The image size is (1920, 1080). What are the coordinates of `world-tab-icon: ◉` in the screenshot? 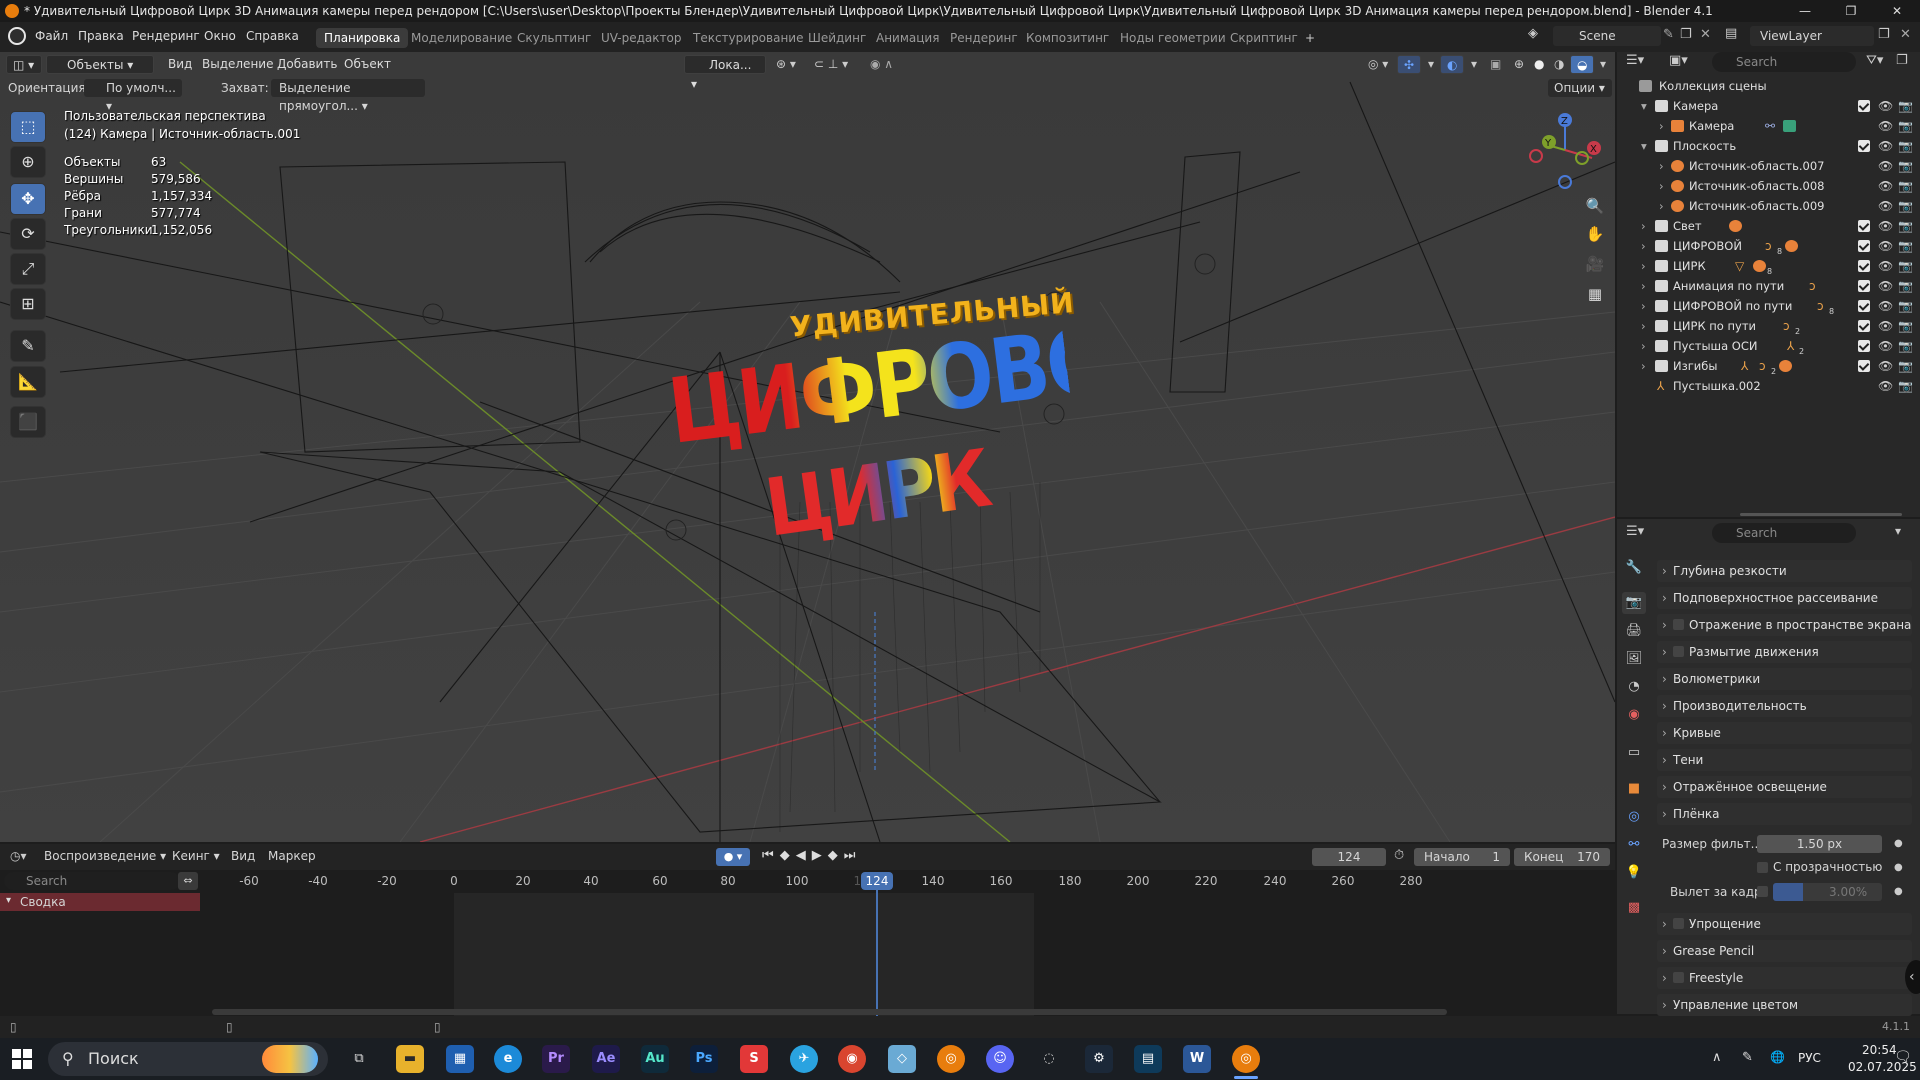 It's located at (1634, 715).